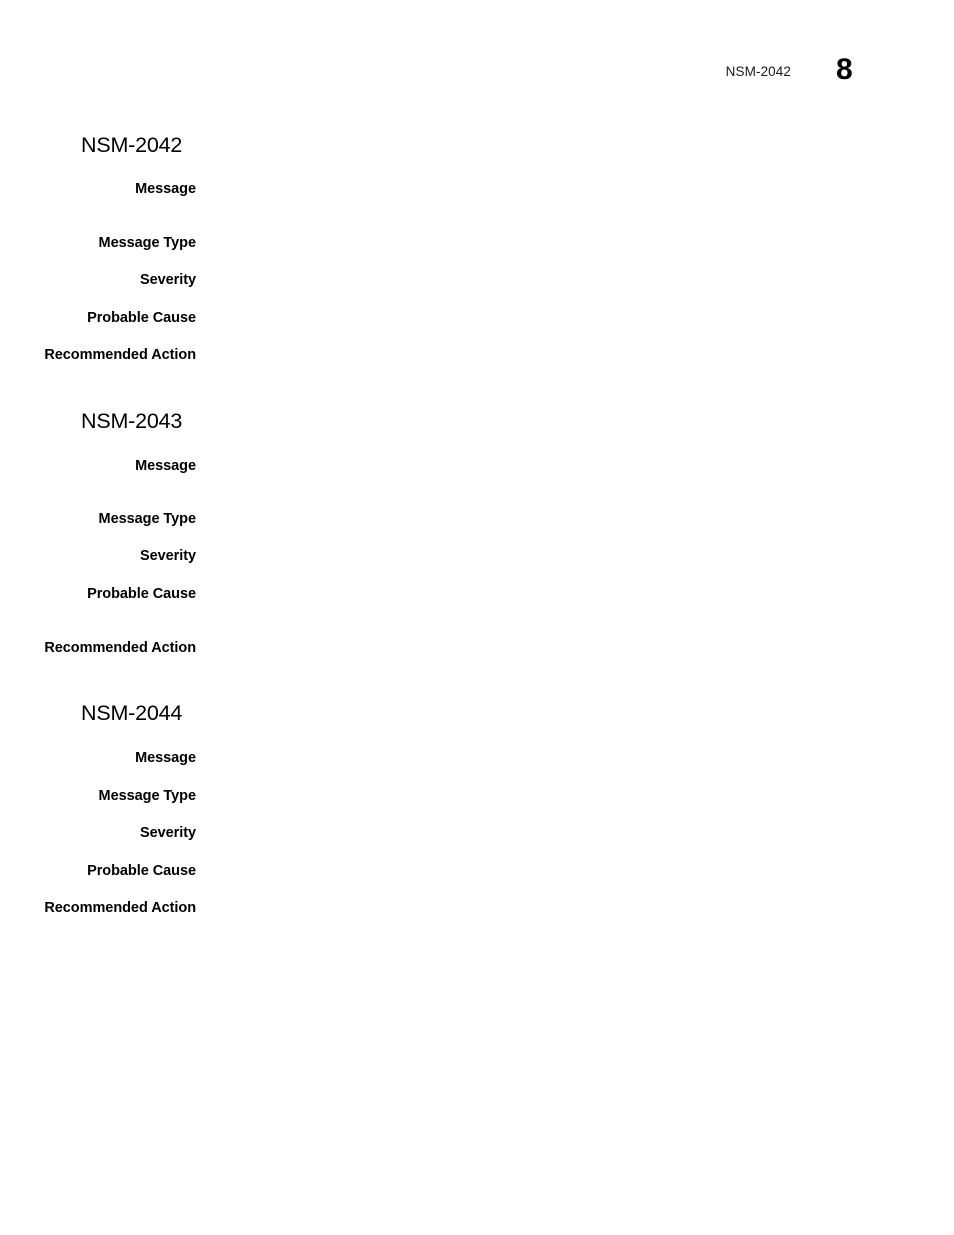 The width and height of the screenshot is (954, 1235). I want to click on header-running-title: NSM-2042, so click(758, 71).